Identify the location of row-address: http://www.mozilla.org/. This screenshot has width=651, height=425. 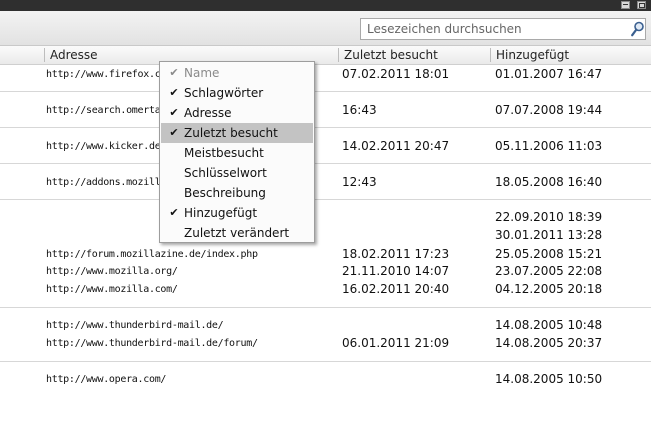
(112, 271).